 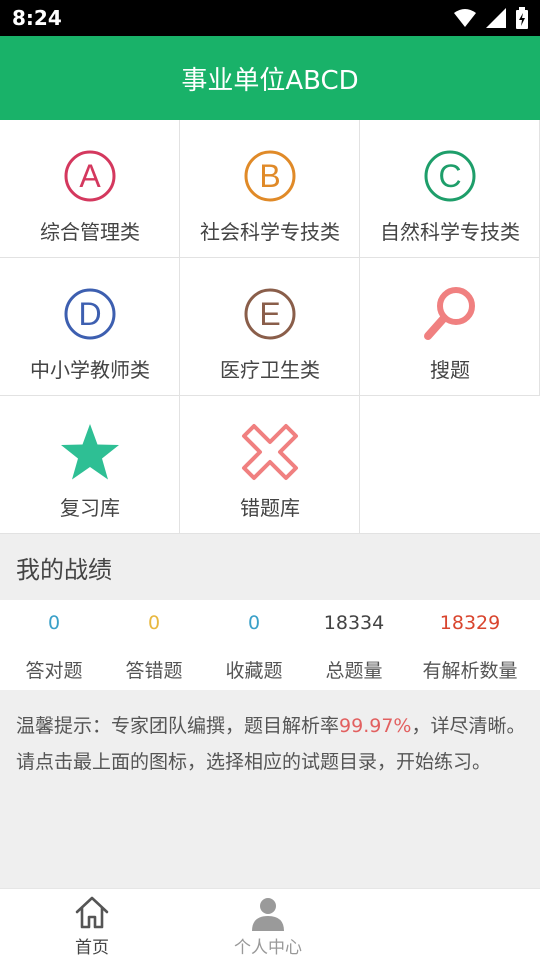 What do you see at coordinates (496, 18) in the screenshot?
I see `signal-icon` at bounding box center [496, 18].